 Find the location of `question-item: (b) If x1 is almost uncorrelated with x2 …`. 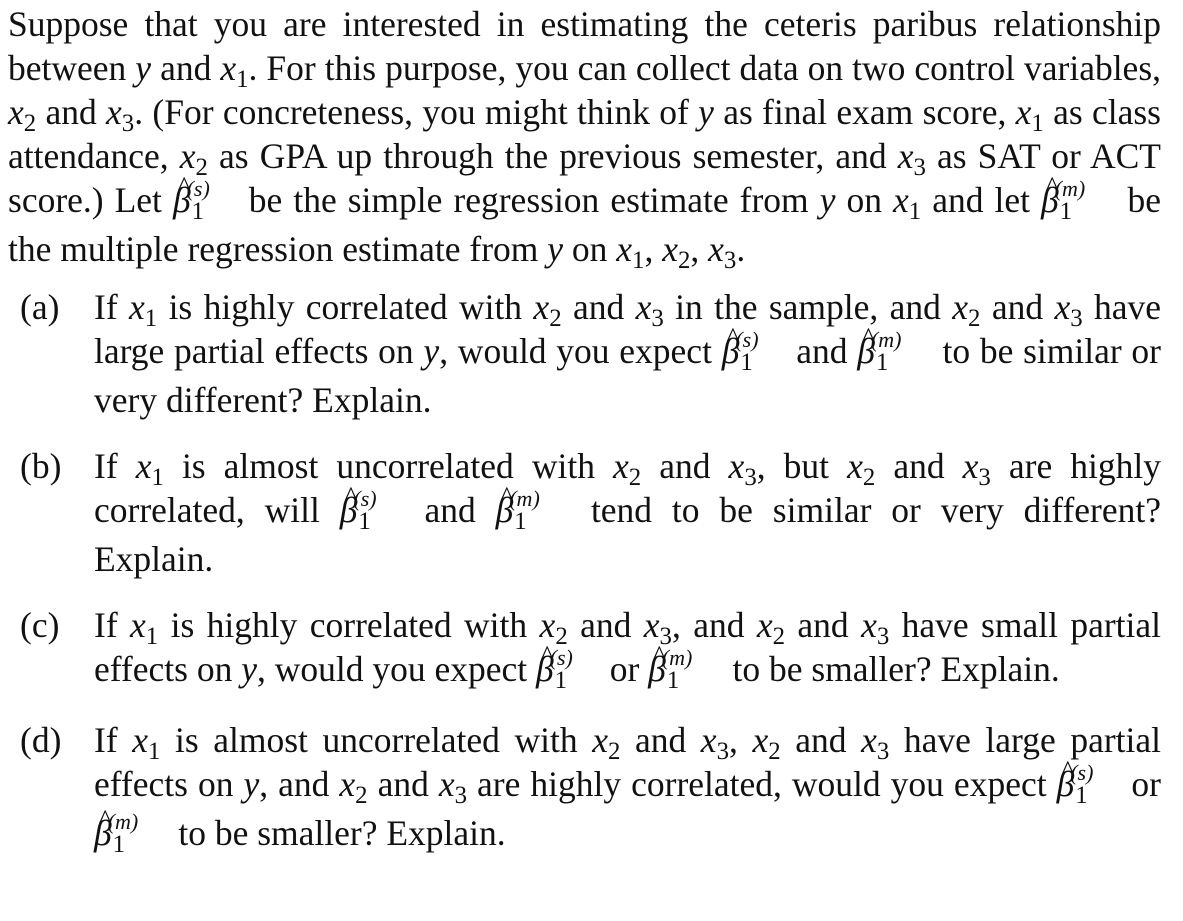

question-item: (b) If x1 is almost uncorrelated with x2 … is located at coordinates (584, 512).